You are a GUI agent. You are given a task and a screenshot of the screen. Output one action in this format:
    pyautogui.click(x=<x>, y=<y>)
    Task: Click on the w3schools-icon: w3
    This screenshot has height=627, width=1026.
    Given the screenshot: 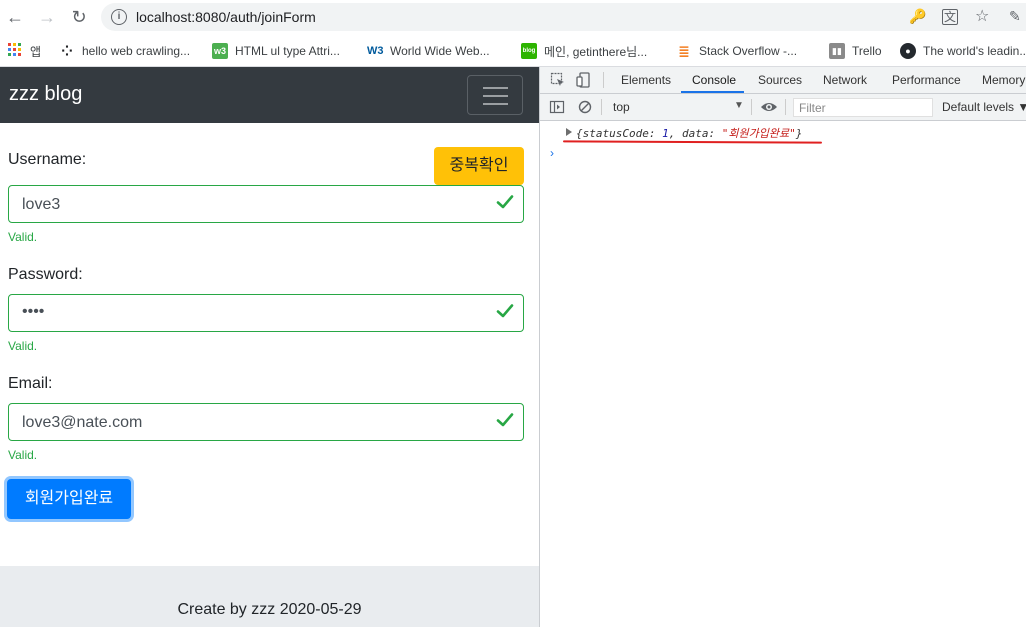 What is the action you would take?
    pyautogui.click(x=220, y=51)
    